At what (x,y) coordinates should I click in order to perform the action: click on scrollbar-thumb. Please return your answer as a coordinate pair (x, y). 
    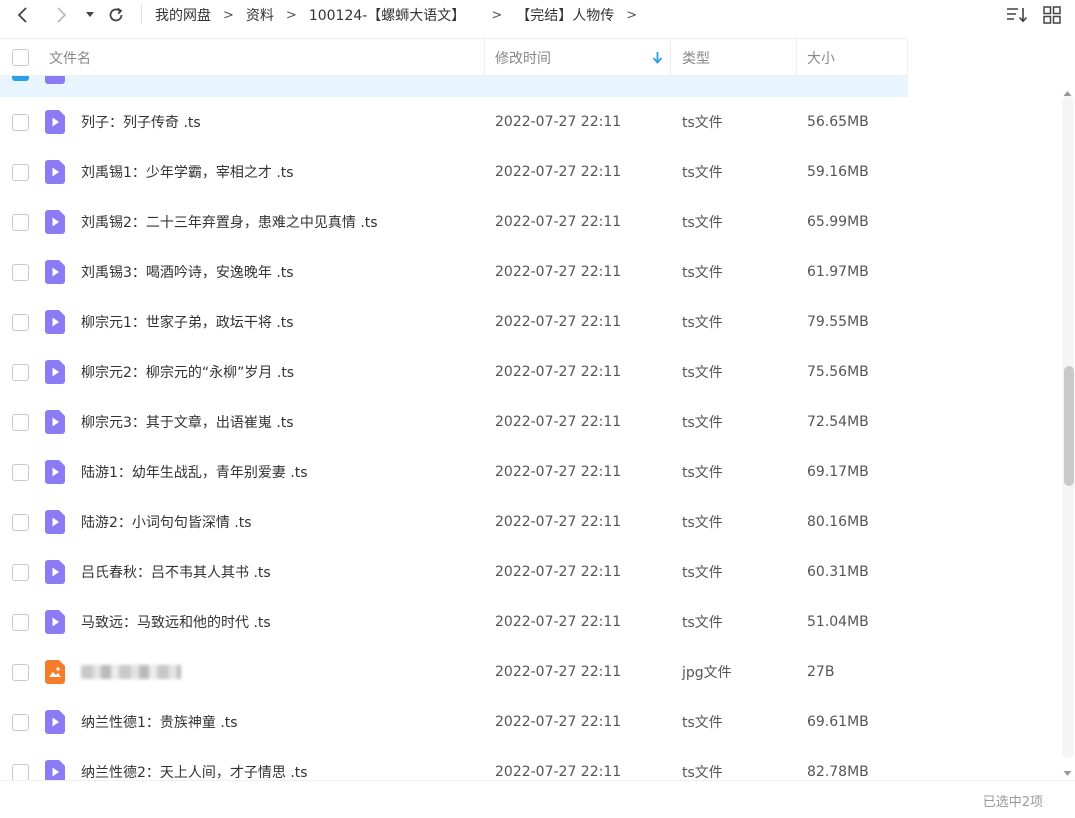
    Looking at the image, I should click on (1069, 426).